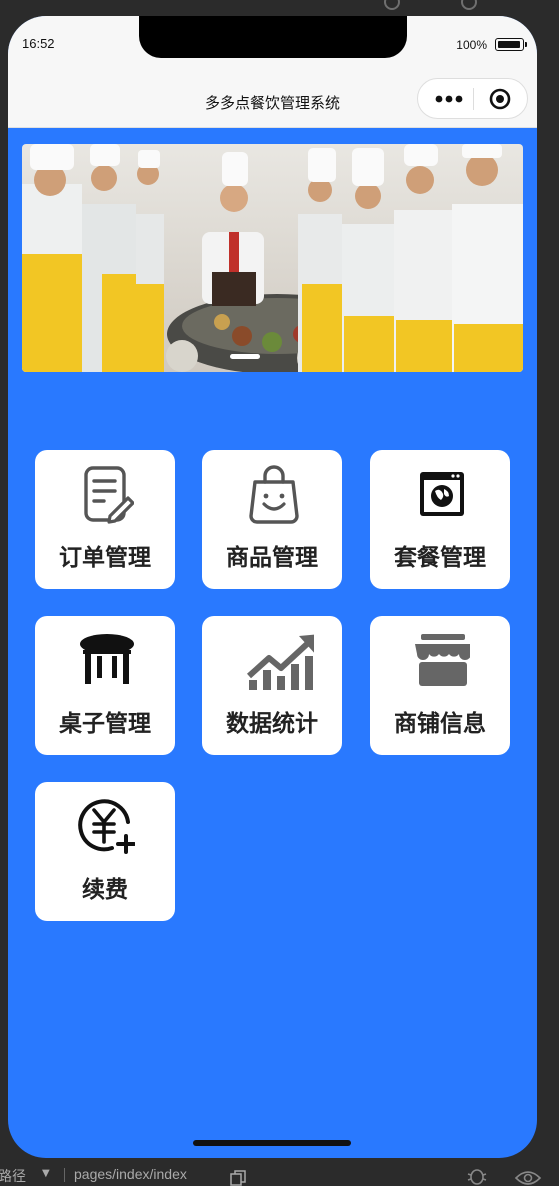 The width and height of the screenshot is (559, 1186). I want to click on shopping-bag-icon, so click(274, 494).